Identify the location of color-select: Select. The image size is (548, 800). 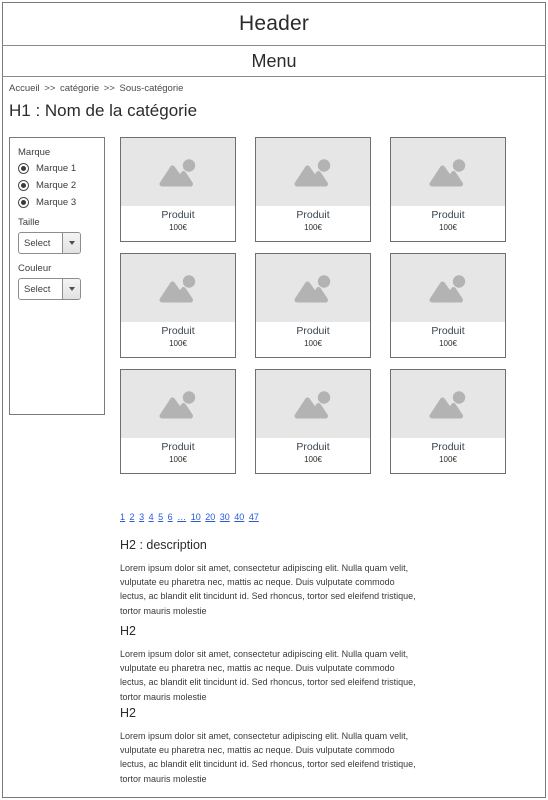
(49, 289).